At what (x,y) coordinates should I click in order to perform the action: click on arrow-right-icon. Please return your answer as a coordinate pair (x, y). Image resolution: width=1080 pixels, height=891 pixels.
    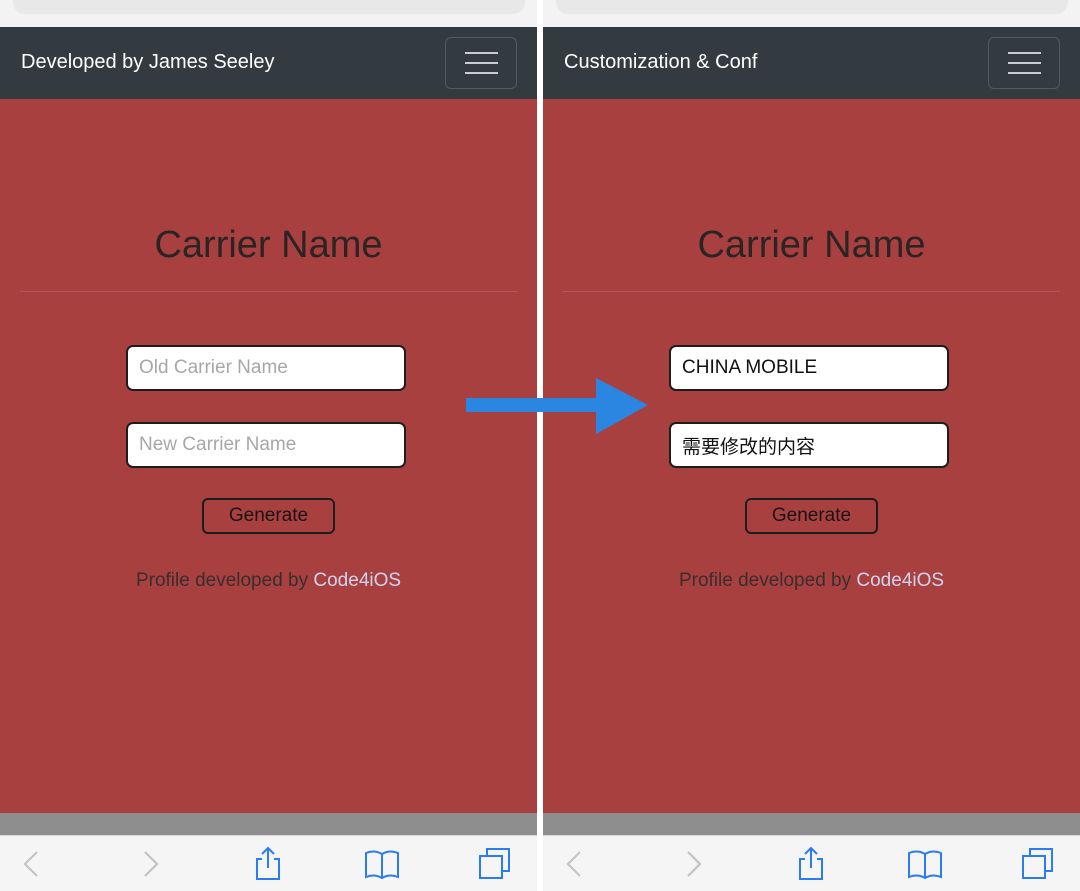
    Looking at the image, I should click on (557, 406).